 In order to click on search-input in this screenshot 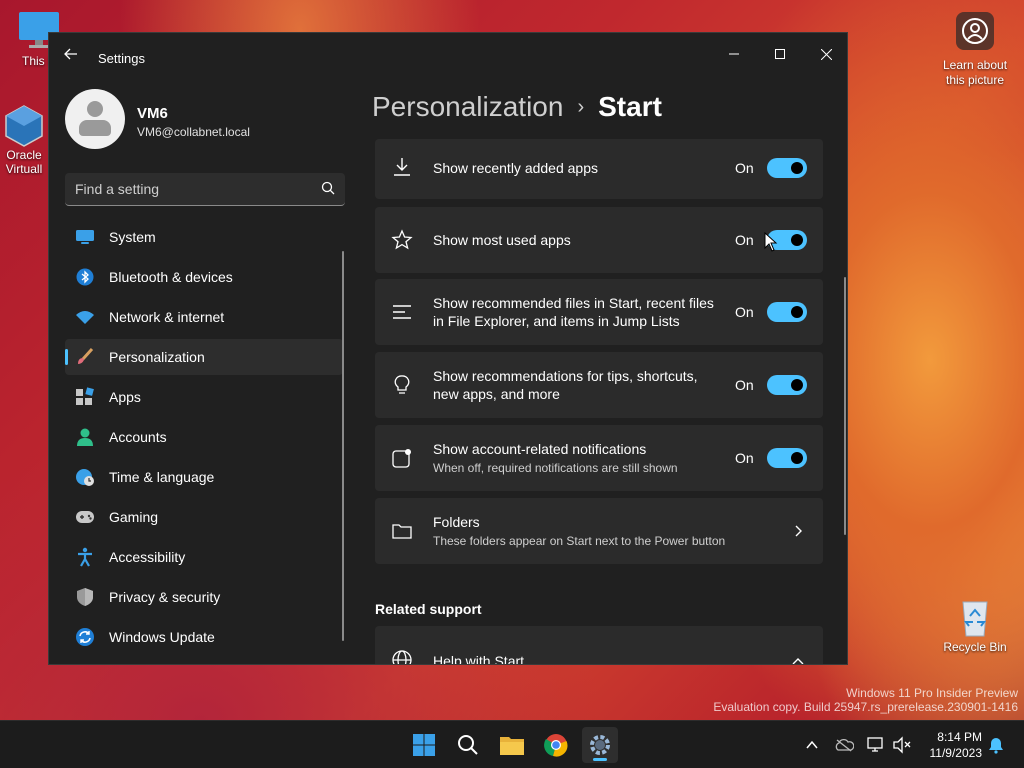, I will do `click(185, 189)`.